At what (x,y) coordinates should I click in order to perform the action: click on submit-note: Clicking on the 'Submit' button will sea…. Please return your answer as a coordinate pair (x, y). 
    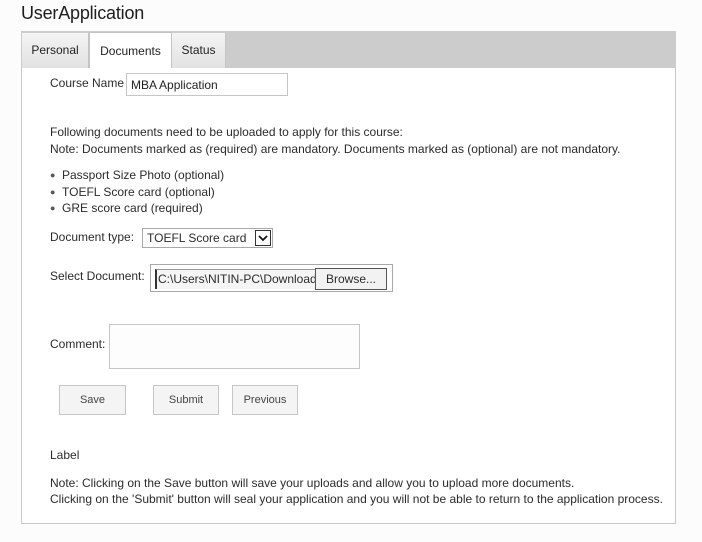
    Looking at the image, I should click on (356, 499).